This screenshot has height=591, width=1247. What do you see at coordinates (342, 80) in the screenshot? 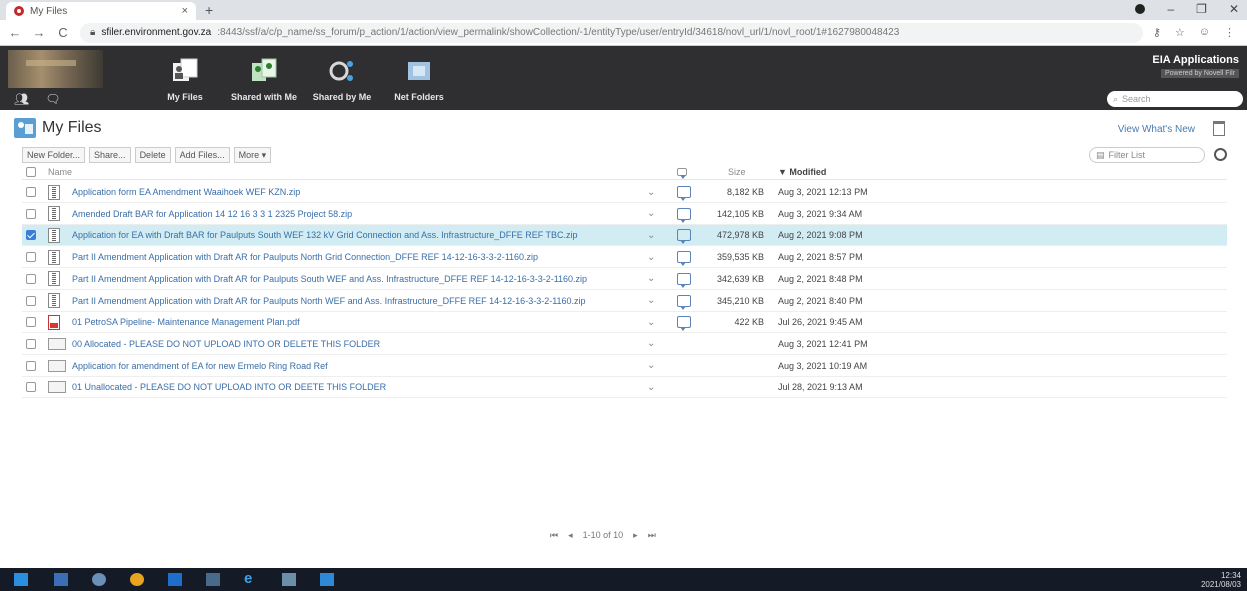
I see `nav-shared-by-me: Shared by Me` at bounding box center [342, 80].